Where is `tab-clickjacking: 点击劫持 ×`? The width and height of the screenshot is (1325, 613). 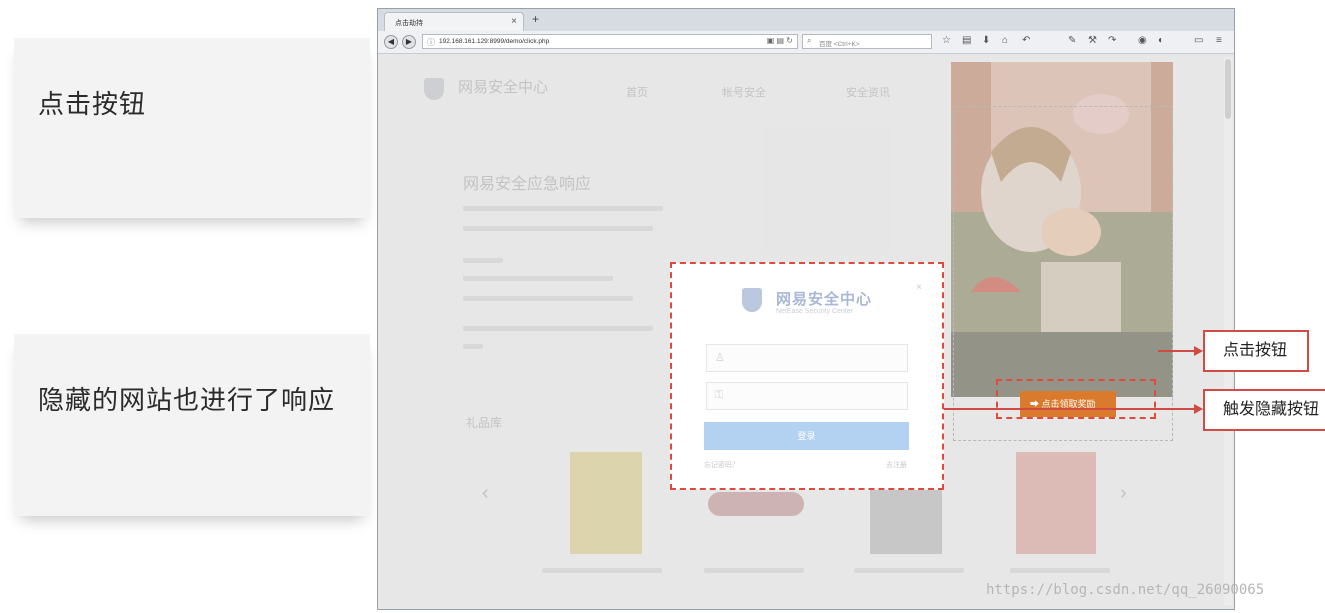
tab-clickjacking: 点击劫持 × is located at coordinates (454, 21).